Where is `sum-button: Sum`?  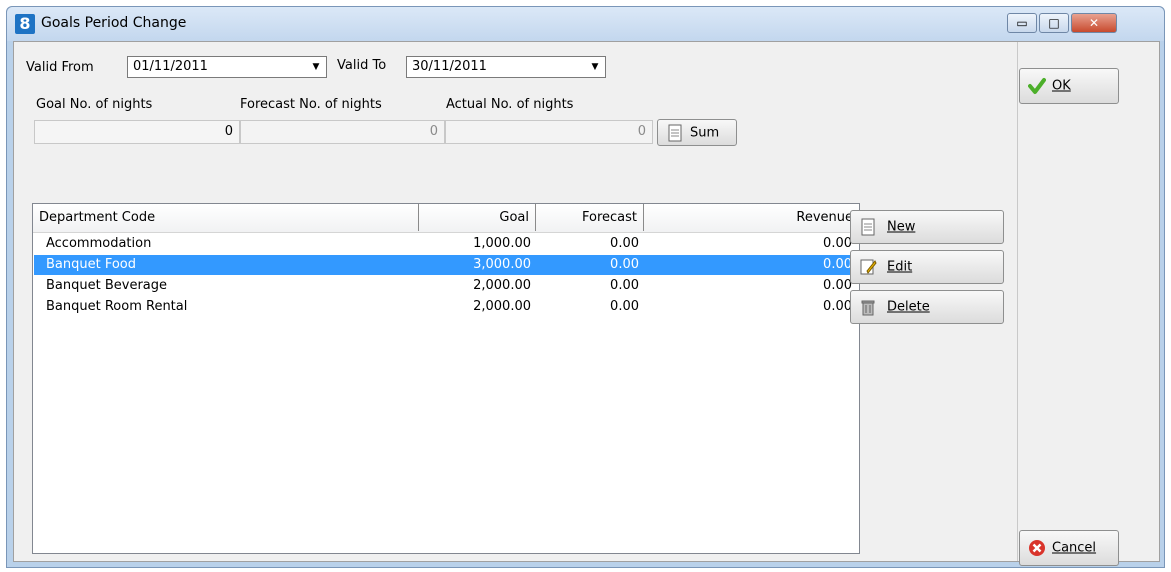 sum-button: Sum is located at coordinates (697, 132).